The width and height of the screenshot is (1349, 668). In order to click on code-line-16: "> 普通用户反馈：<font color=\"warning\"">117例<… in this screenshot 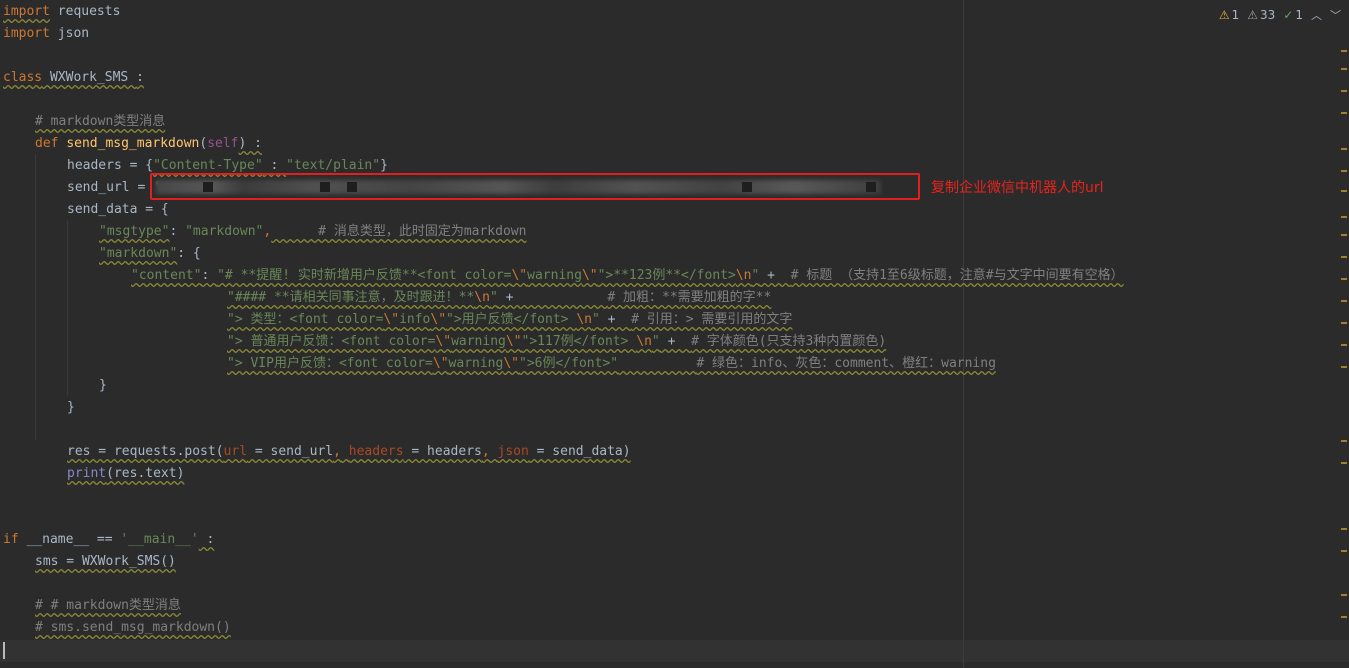, I will do `click(556, 342)`.